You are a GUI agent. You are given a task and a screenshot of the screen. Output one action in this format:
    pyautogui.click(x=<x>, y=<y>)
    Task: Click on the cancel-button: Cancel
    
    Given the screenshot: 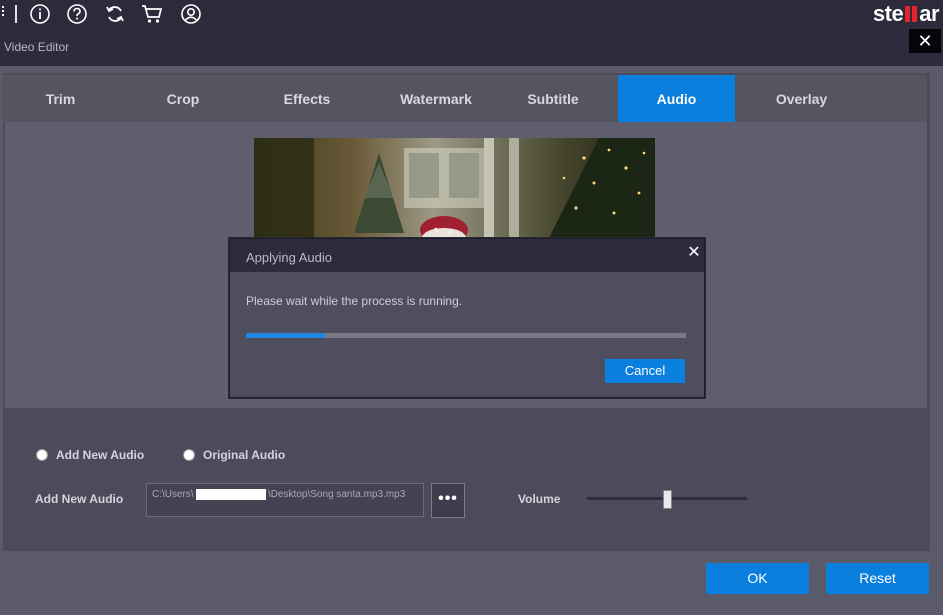 What is the action you would take?
    pyautogui.click(x=645, y=371)
    